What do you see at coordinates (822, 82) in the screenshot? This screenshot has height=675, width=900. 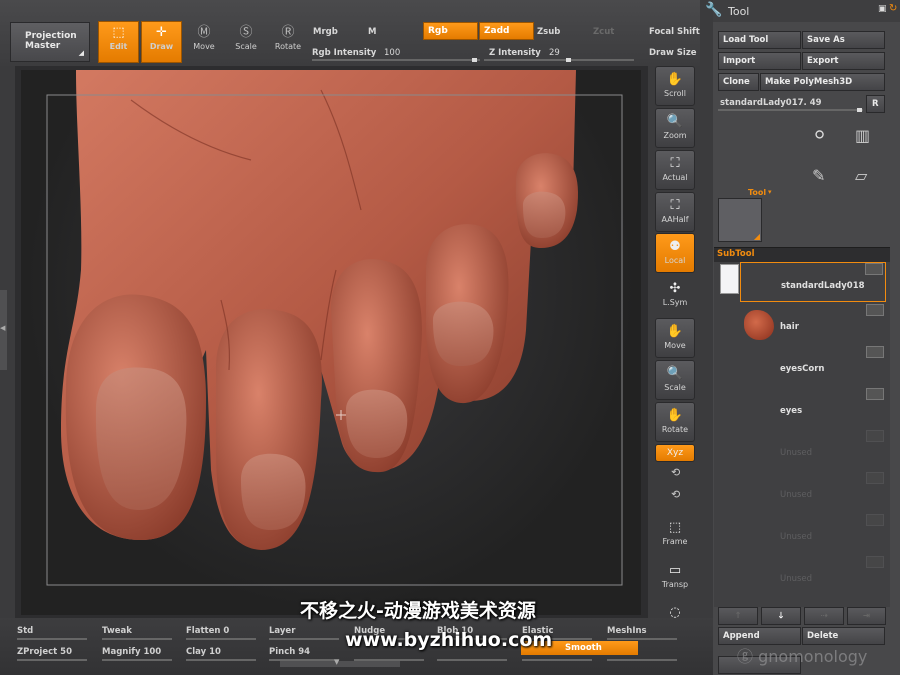 I see `make-polymesh-button: Make PolyMesh3D` at bounding box center [822, 82].